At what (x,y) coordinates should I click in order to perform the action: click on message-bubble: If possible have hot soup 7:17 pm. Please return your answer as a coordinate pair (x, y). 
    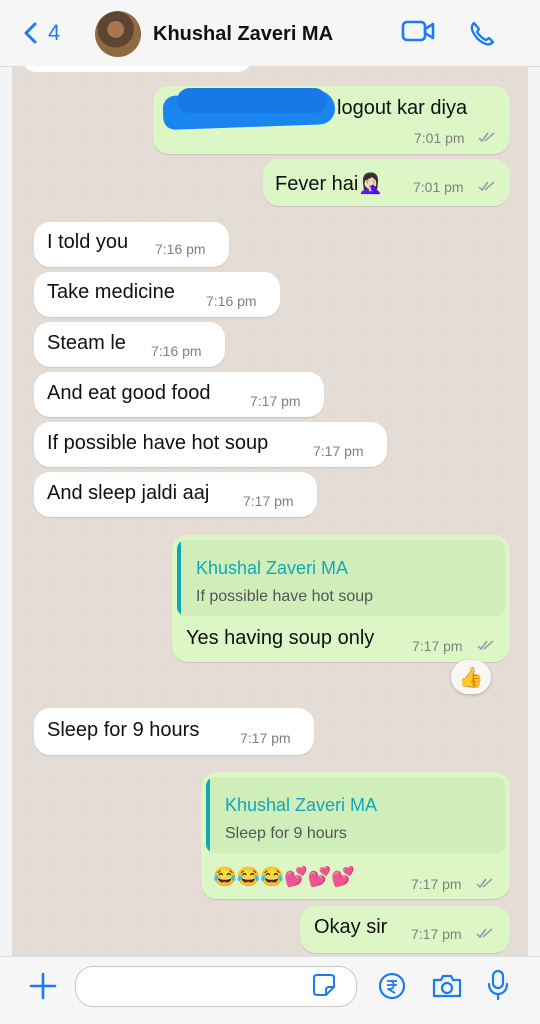
    Looking at the image, I should click on (210, 444).